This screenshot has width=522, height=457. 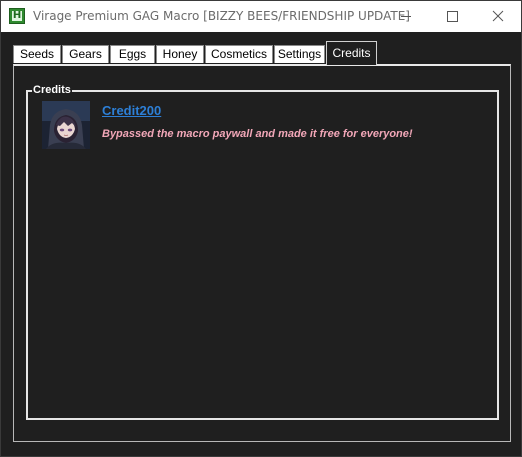 I want to click on maximize-icon, so click(x=452, y=16).